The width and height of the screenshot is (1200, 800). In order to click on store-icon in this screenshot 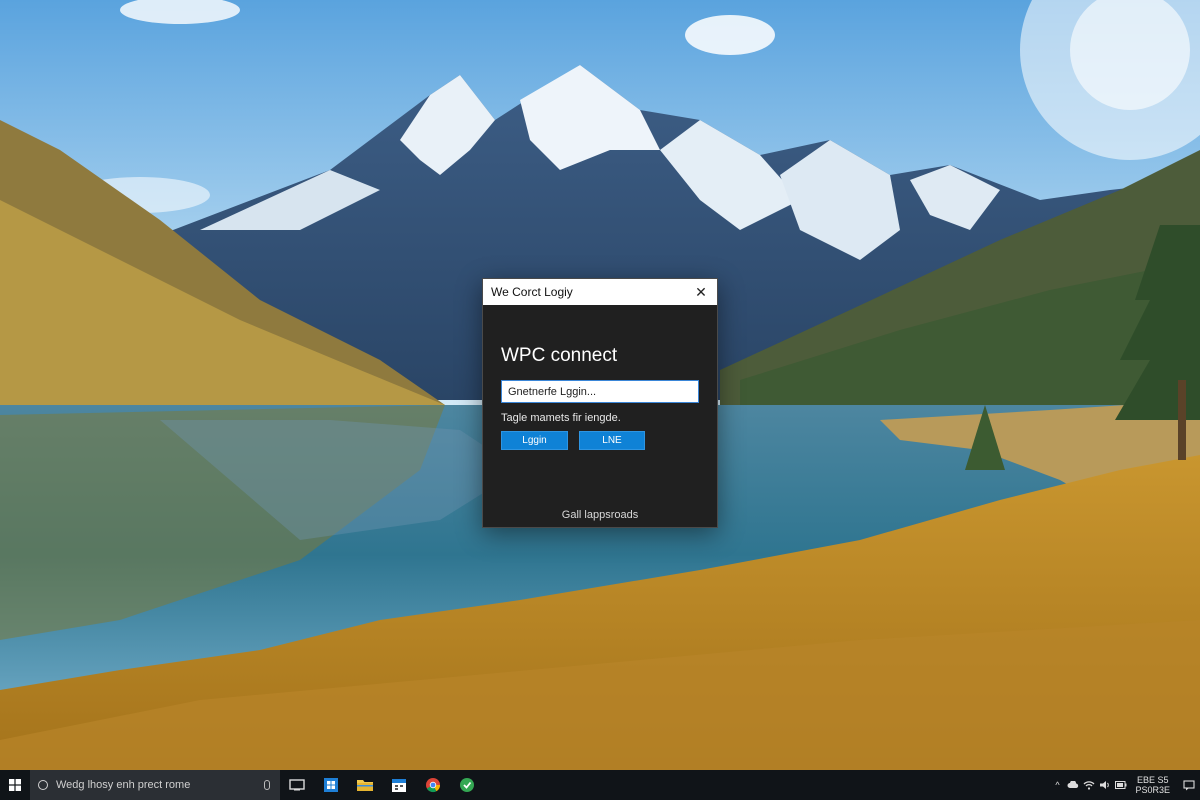, I will do `click(331, 785)`.